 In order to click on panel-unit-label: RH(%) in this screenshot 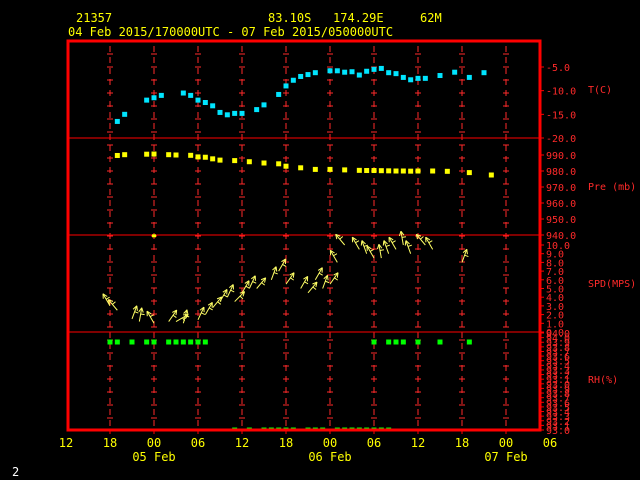, I will do `click(603, 380)`.